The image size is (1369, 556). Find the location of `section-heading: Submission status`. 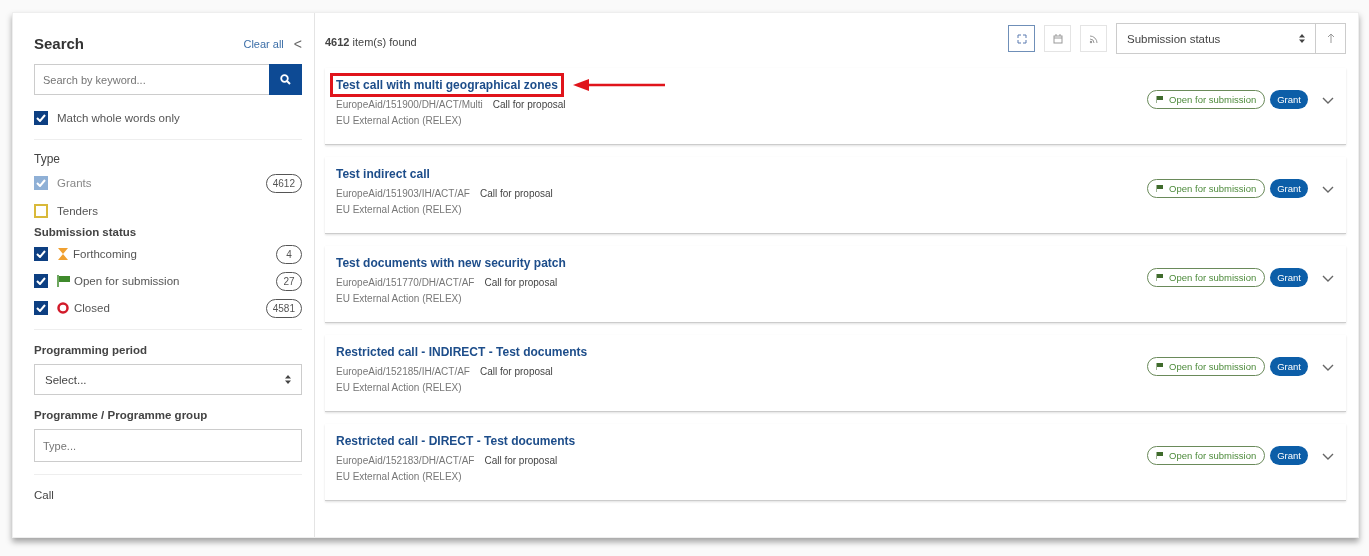

section-heading: Submission status is located at coordinates (86, 232).